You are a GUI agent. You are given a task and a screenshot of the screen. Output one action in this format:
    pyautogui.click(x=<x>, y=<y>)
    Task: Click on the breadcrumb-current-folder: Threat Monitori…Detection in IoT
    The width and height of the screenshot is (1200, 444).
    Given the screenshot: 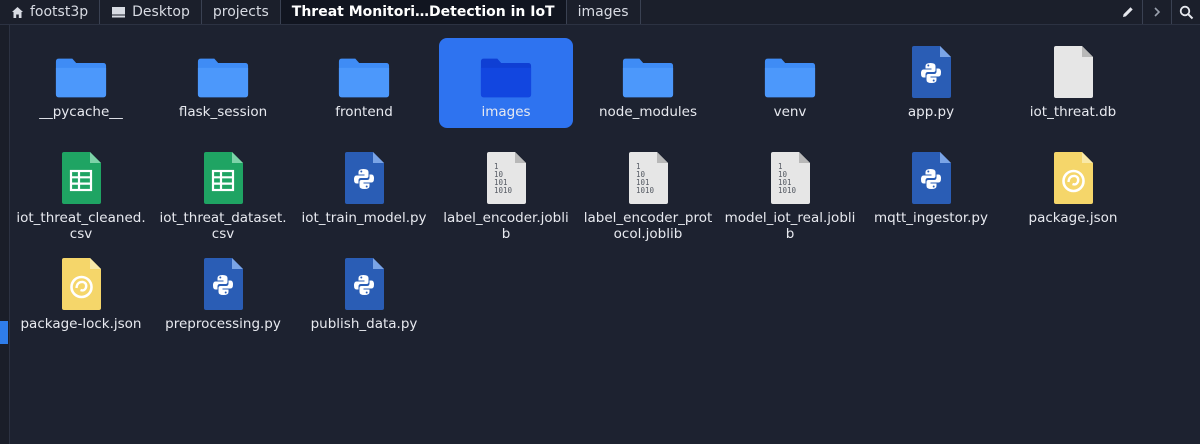 What is the action you would take?
    pyautogui.click(x=423, y=12)
    